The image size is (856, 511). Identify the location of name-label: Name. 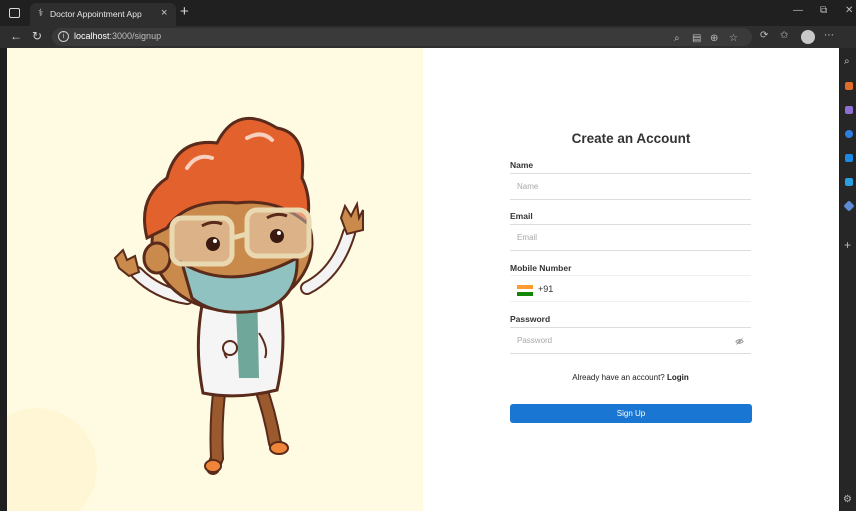
(522, 165).